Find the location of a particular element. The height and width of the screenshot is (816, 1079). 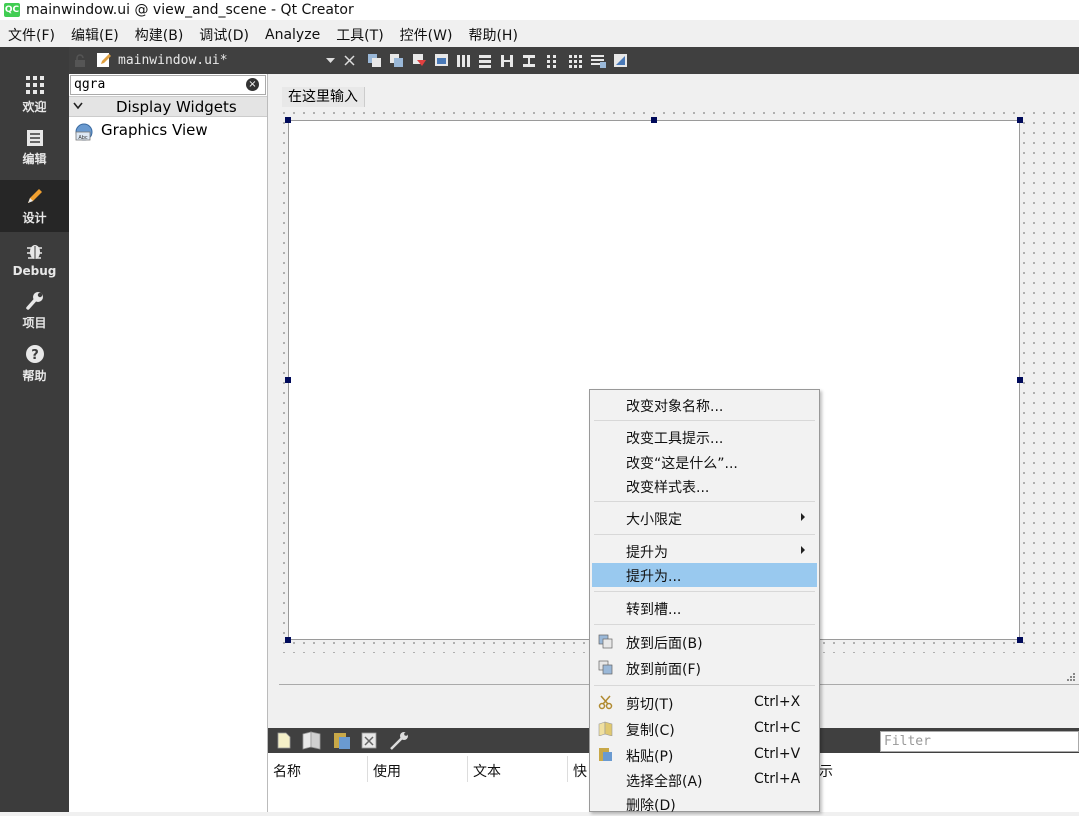

clear-filter-icon: × is located at coordinates (252, 84).